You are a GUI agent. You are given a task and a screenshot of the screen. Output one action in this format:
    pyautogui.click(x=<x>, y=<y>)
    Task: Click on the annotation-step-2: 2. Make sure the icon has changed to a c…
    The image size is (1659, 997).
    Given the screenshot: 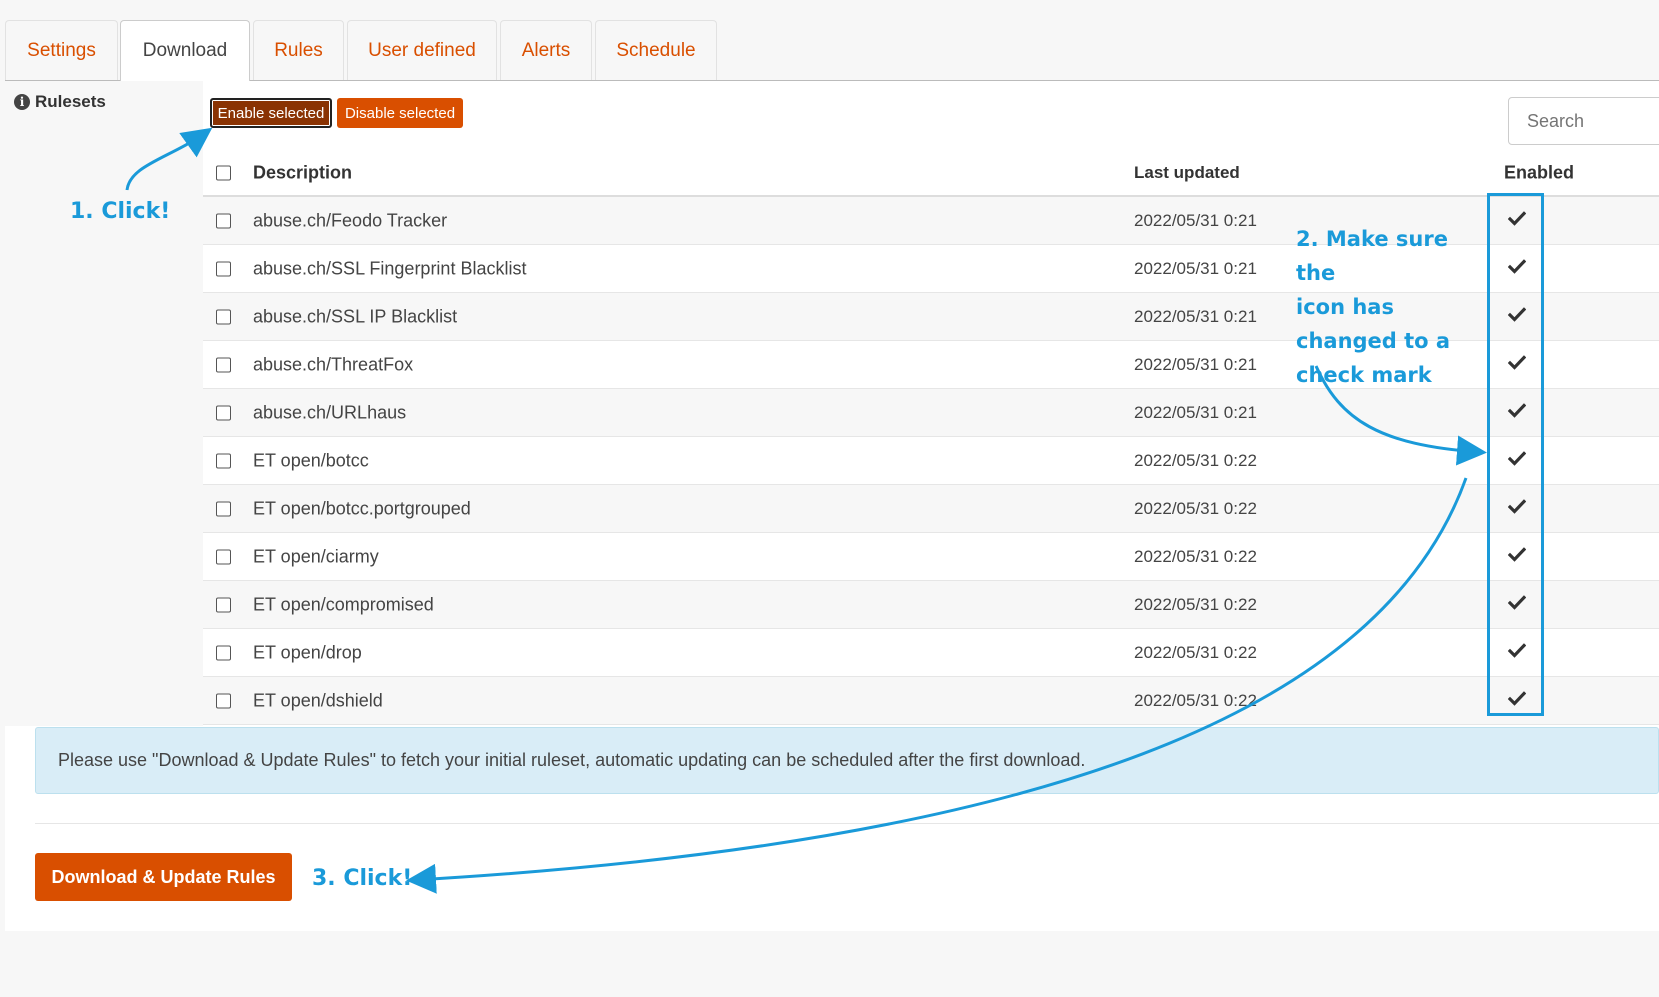 What is the action you would take?
    pyautogui.click(x=1391, y=307)
    